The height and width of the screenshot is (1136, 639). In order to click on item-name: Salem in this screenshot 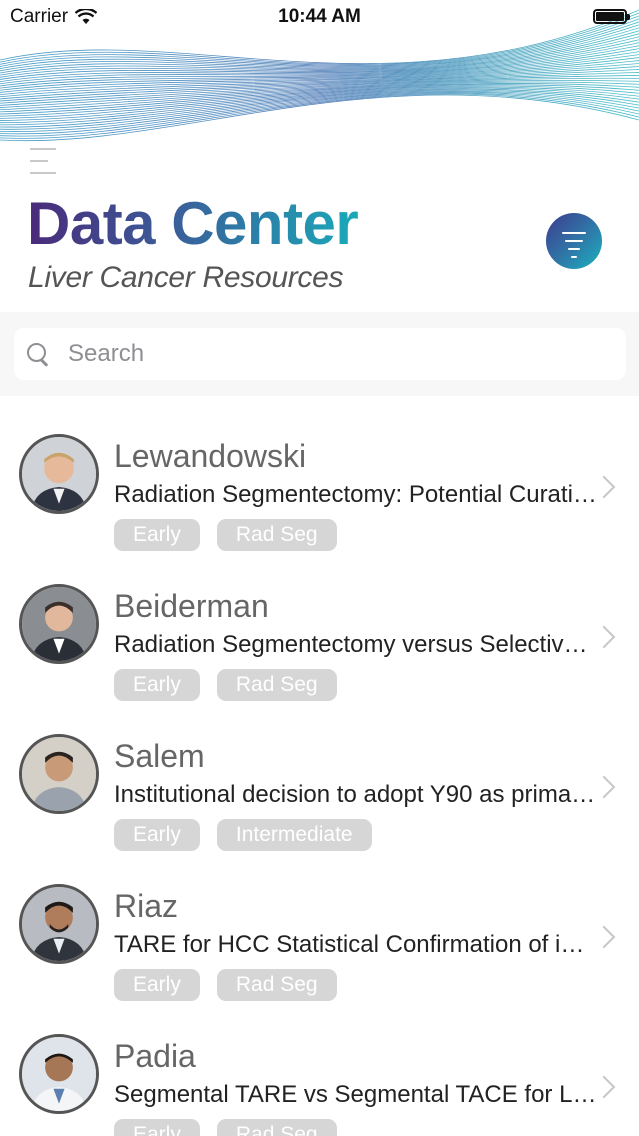, I will do `click(159, 756)`.